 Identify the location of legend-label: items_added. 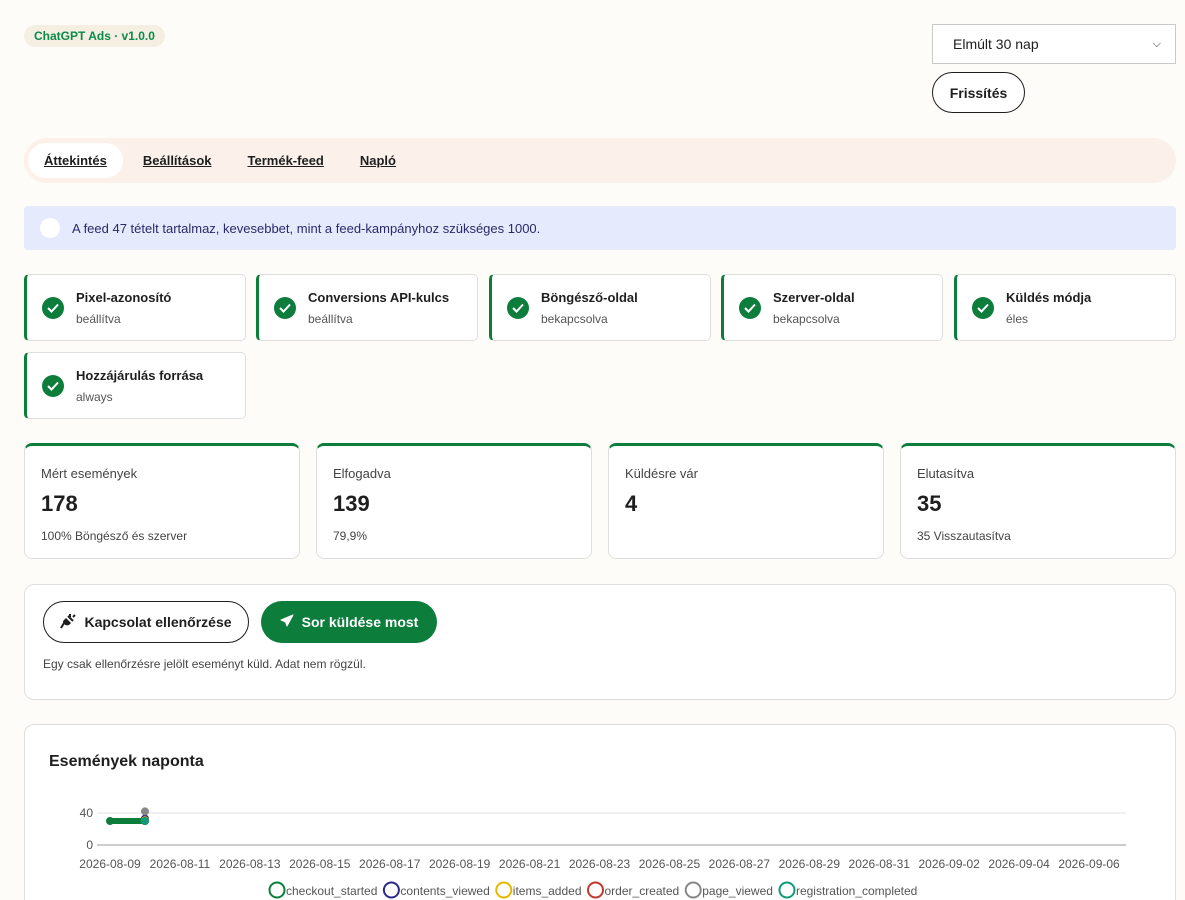
(547, 891).